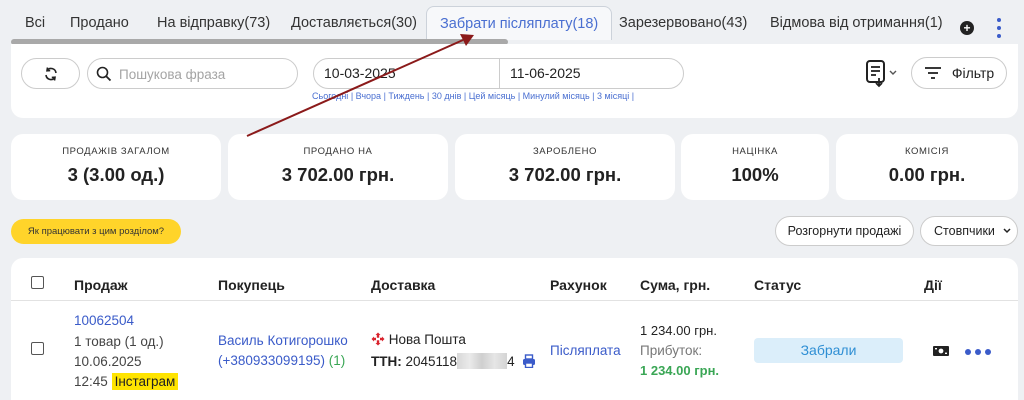 Image resolution: width=1024 pixels, height=400 pixels. Describe the element at coordinates (145, 381) in the screenshot. I see `sale-source-badge: Інстаграм` at that location.